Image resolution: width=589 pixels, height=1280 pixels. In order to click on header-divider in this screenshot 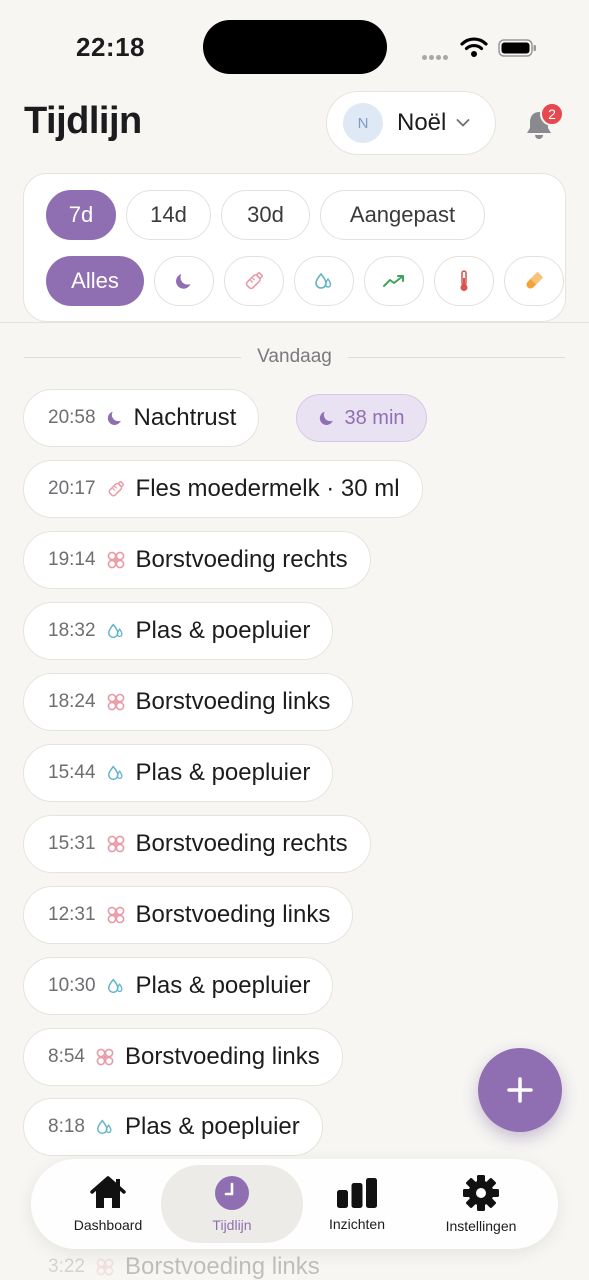, I will do `click(294, 322)`.